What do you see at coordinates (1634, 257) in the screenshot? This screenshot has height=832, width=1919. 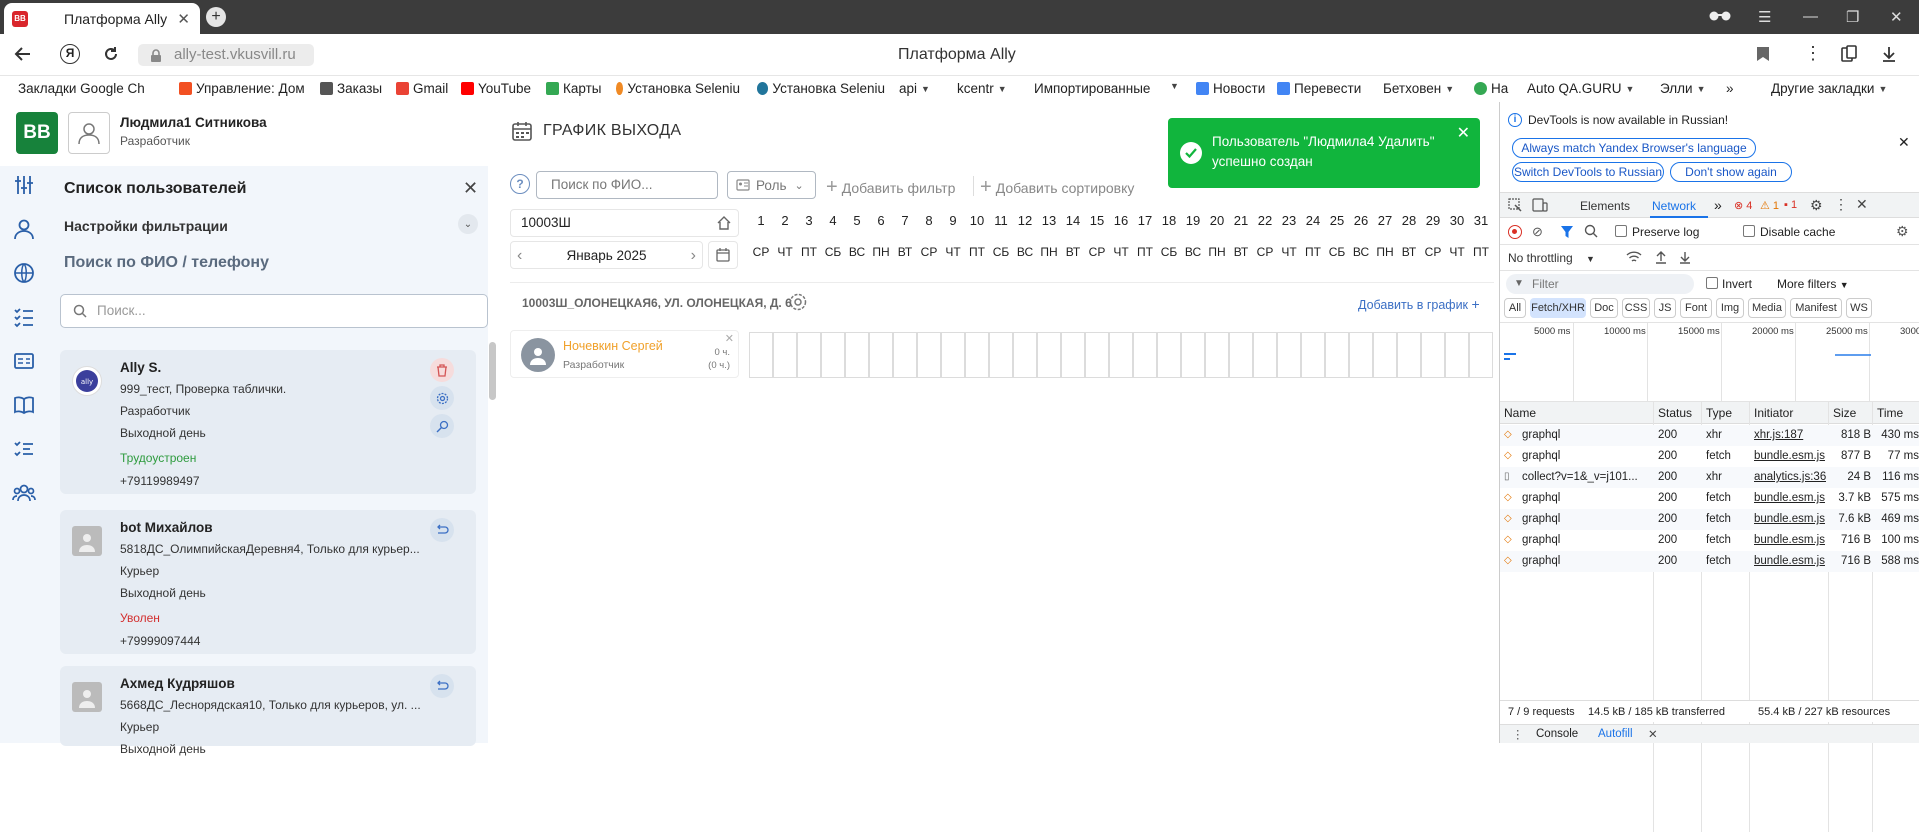 I see `wifi-icon` at bounding box center [1634, 257].